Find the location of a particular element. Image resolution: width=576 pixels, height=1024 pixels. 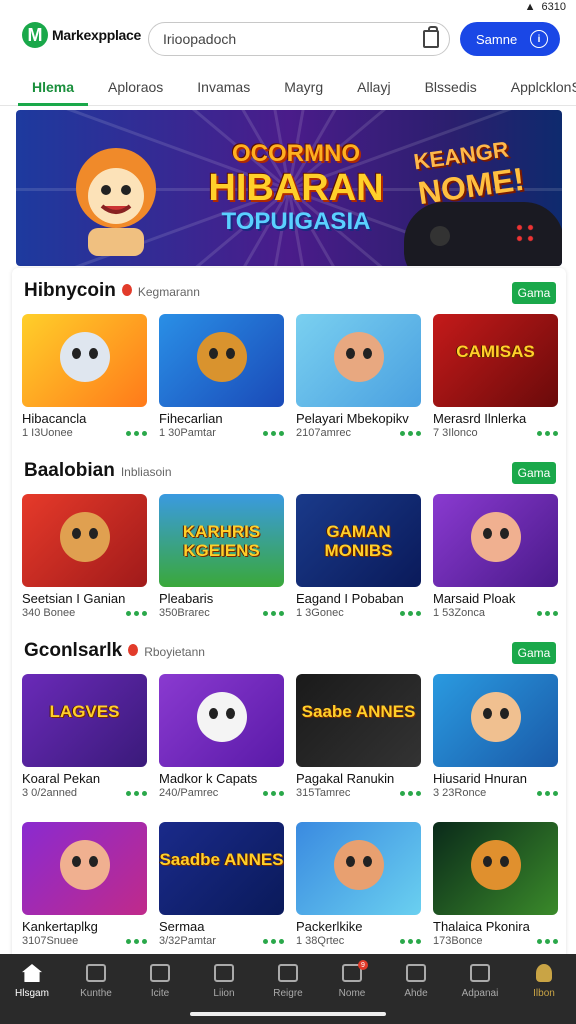

game-card: Marsaid Ploak 1 53Zonca is located at coordinates (495, 556).